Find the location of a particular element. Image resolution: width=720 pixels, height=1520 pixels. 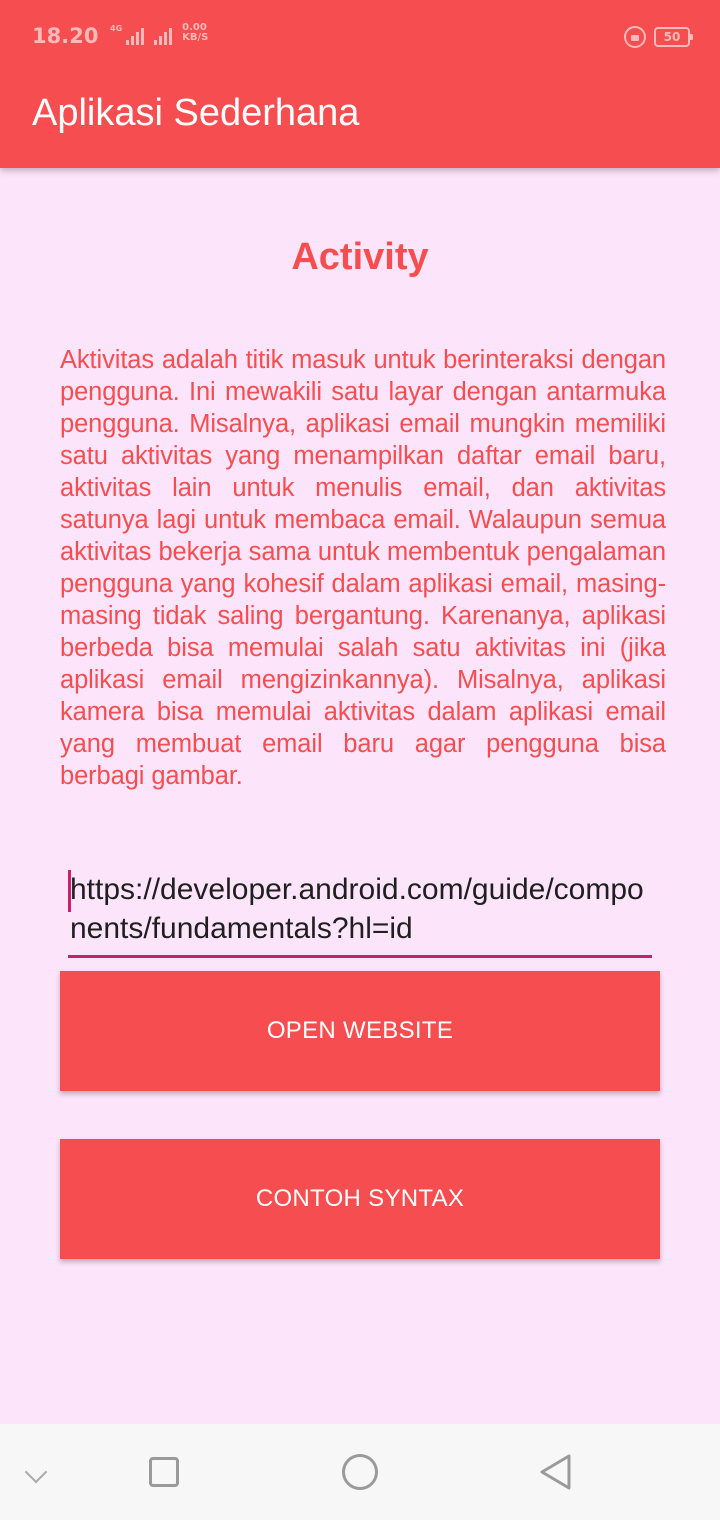

status-bar: 18.20 4G 0.00 KB/S 50 is located at coordinates (360, 38).